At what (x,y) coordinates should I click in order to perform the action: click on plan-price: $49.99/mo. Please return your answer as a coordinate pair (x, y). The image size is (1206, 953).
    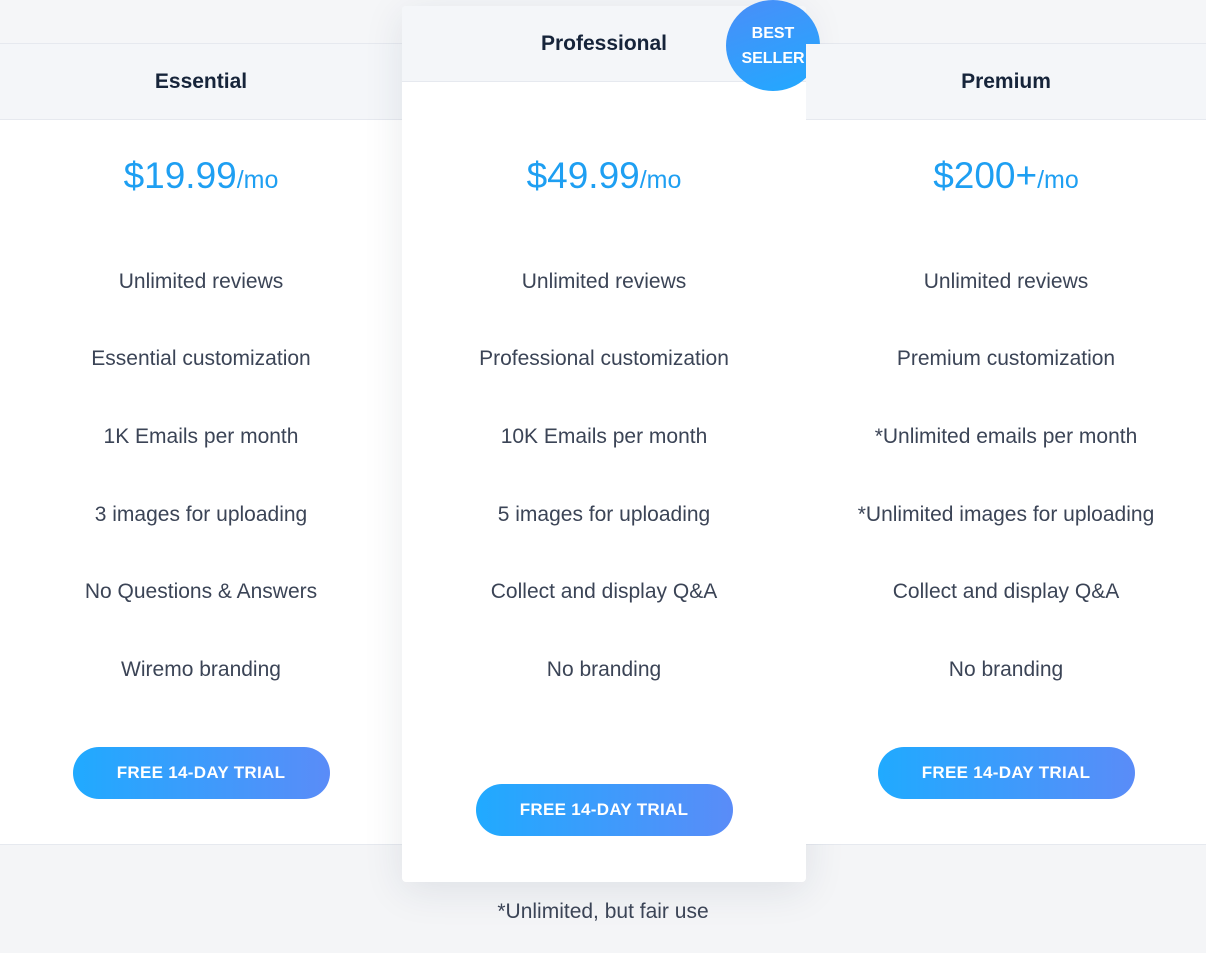
    Looking at the image, I should click on (604, 175).